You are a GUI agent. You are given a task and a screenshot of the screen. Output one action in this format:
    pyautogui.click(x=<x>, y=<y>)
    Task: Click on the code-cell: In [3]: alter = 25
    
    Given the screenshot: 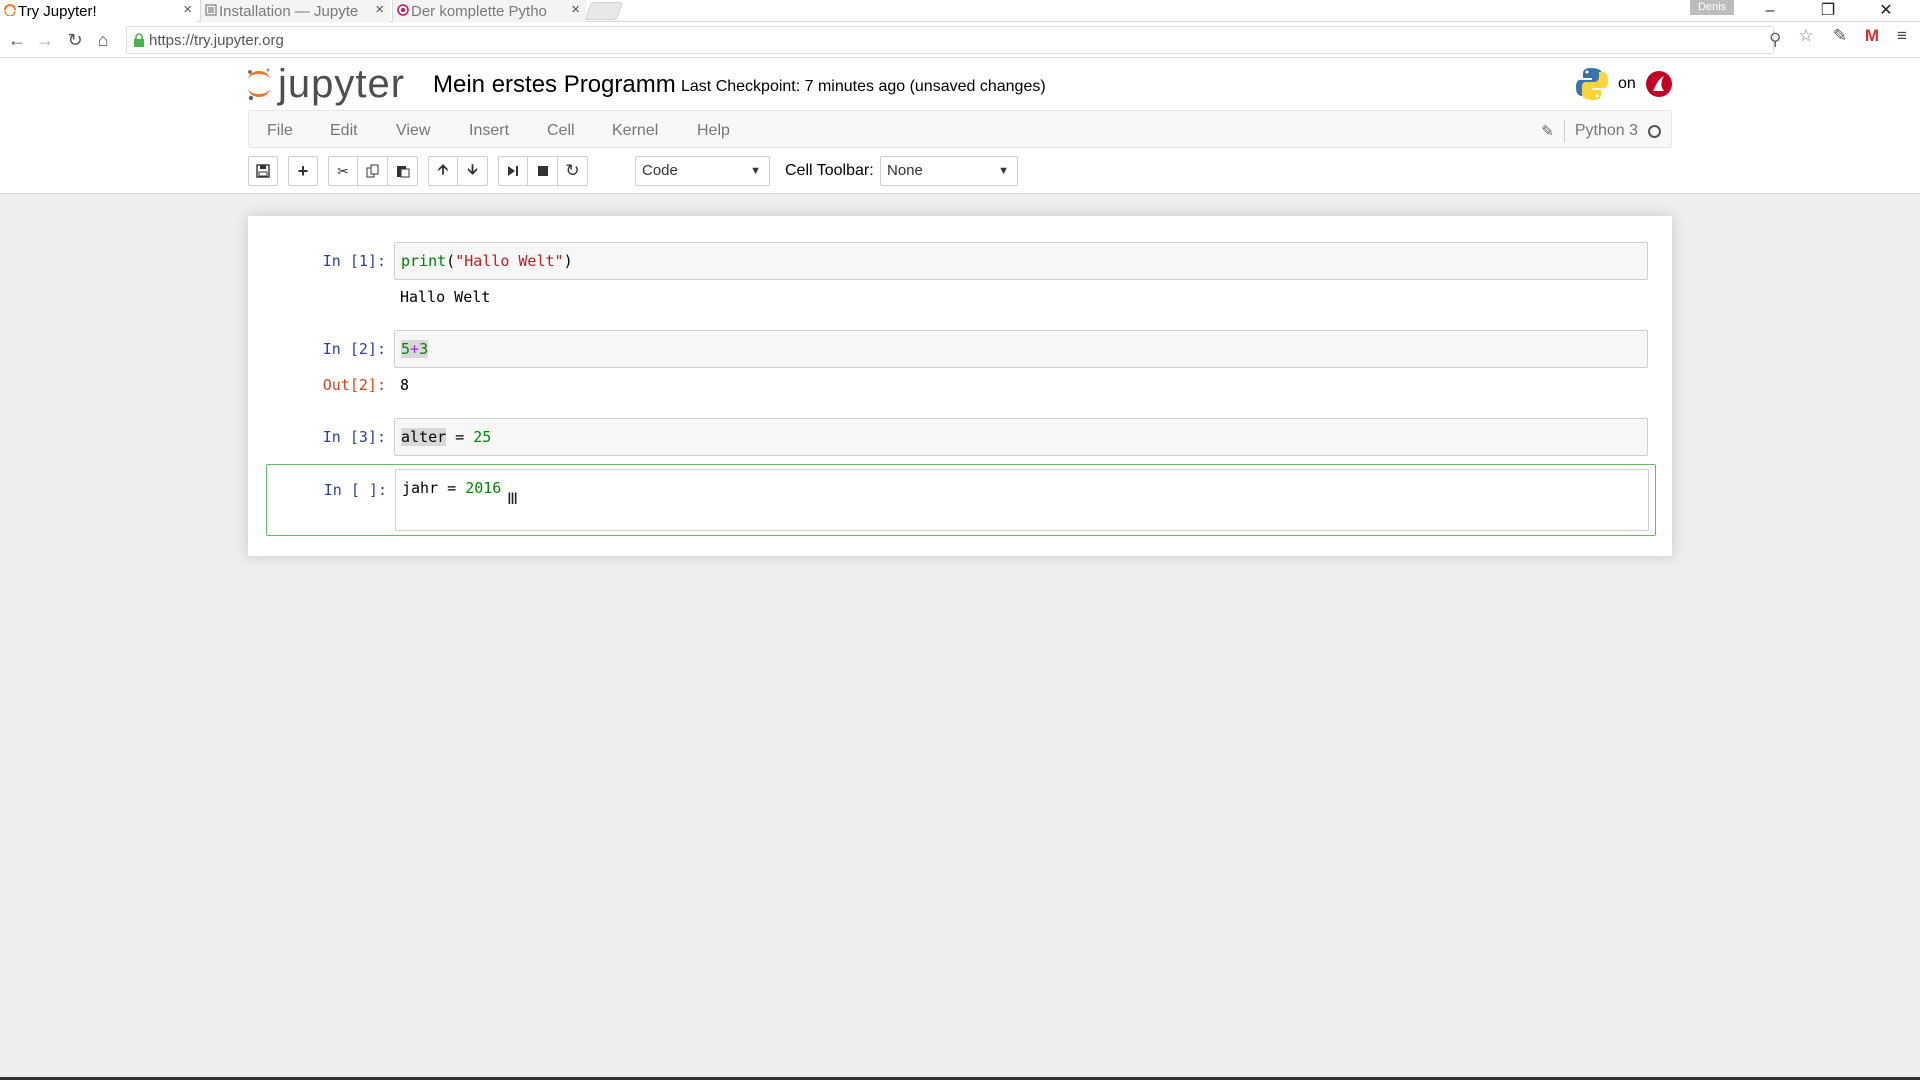 What is the action you would take?
    pyautogui.click(x=960, y=438)
    